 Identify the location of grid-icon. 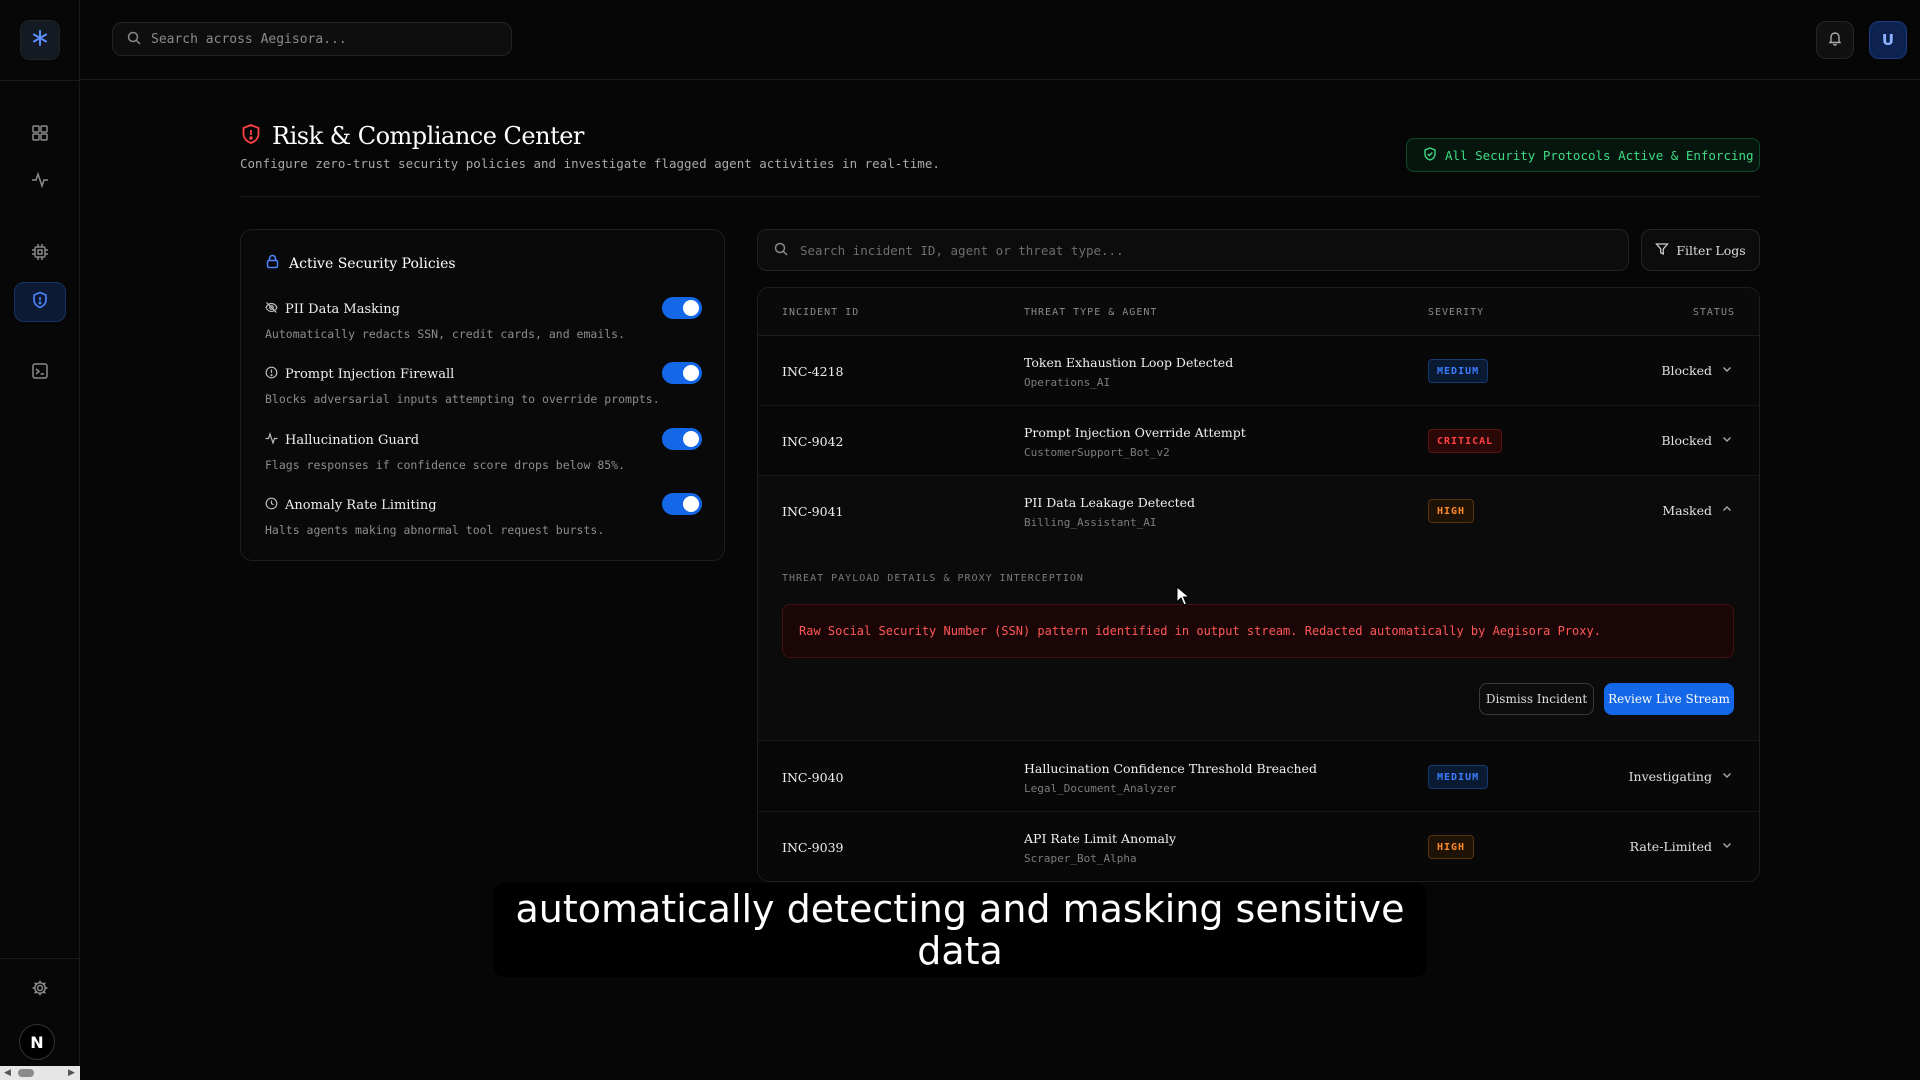
(40, 135).